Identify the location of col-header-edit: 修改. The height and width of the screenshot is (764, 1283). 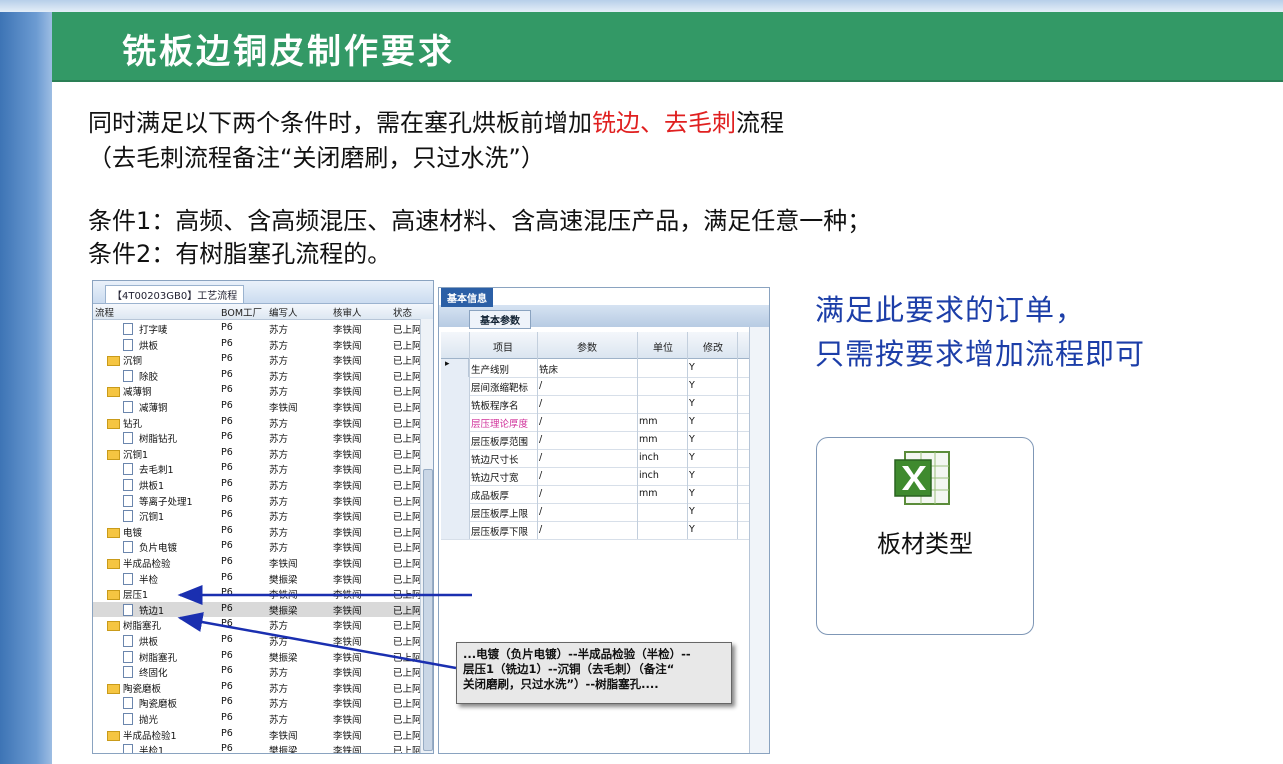
(713, 346).